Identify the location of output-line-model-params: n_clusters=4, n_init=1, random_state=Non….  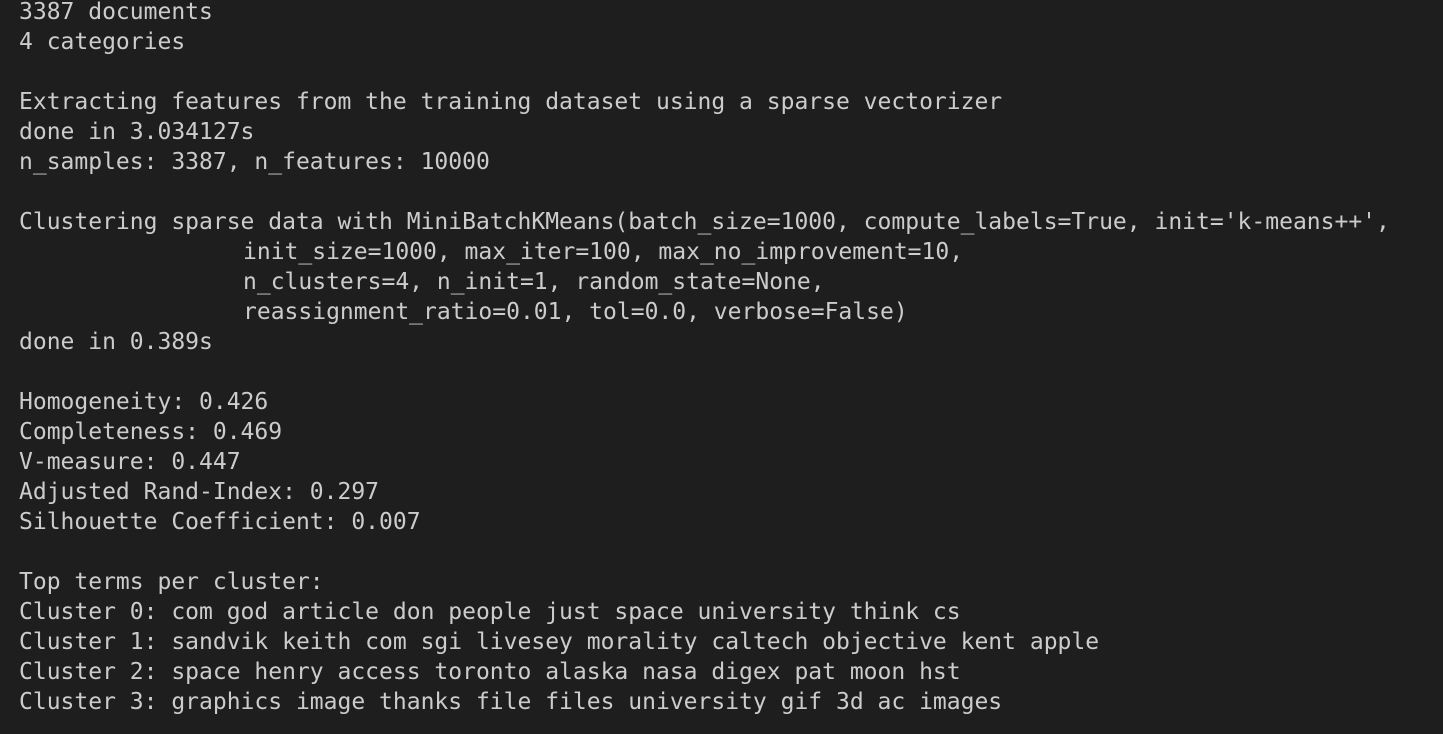
(534, 282).